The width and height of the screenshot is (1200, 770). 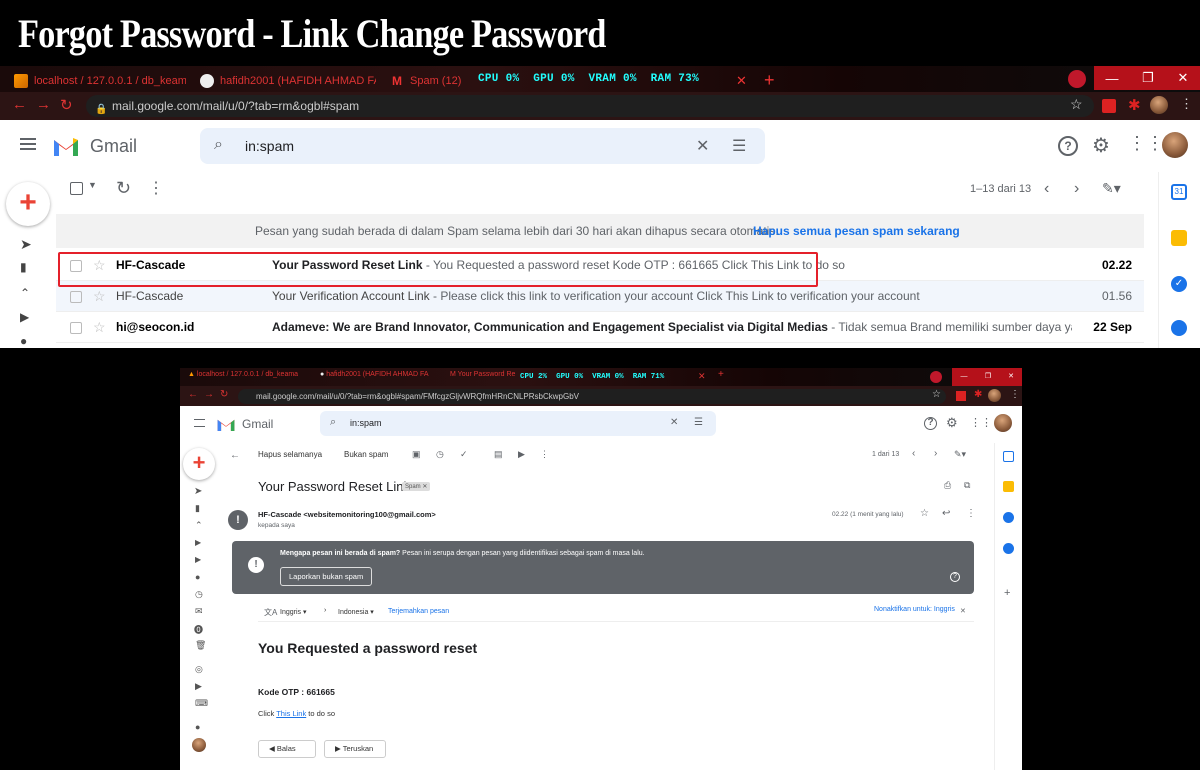 I want to click on minimize-button: —, so click(x=964, y=377).